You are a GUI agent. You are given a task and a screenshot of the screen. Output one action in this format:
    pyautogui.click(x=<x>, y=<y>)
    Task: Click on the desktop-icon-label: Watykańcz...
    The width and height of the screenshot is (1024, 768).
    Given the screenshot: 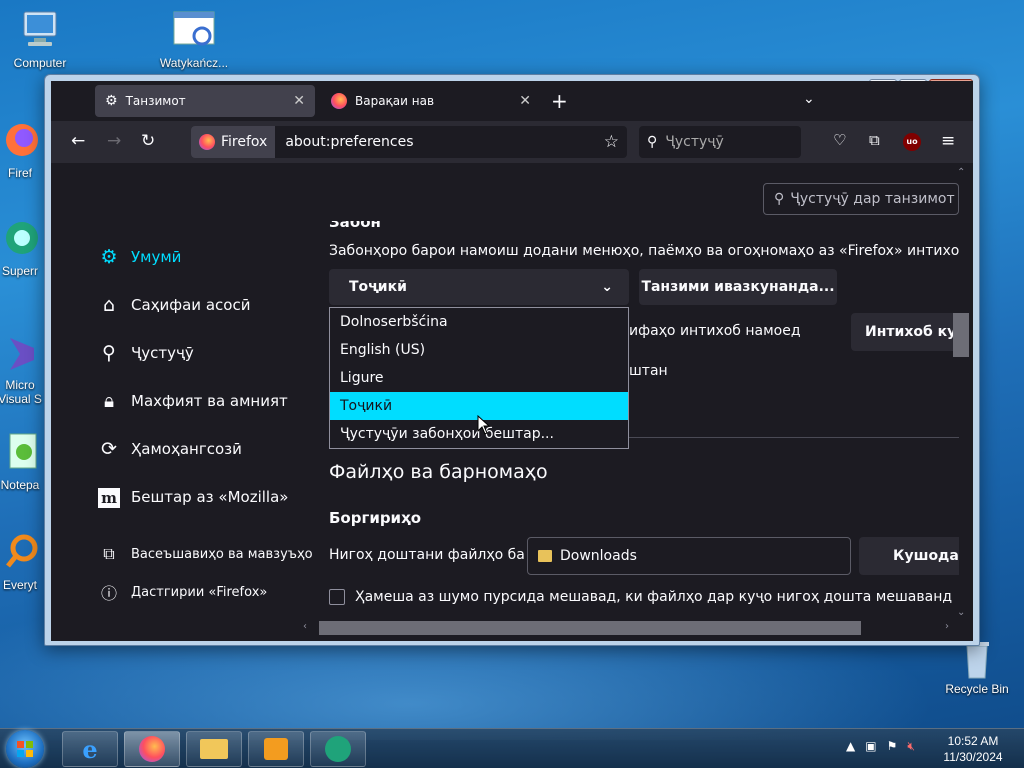 What is the action you would take?
    pyautogui.click(x=194, y=63)
    